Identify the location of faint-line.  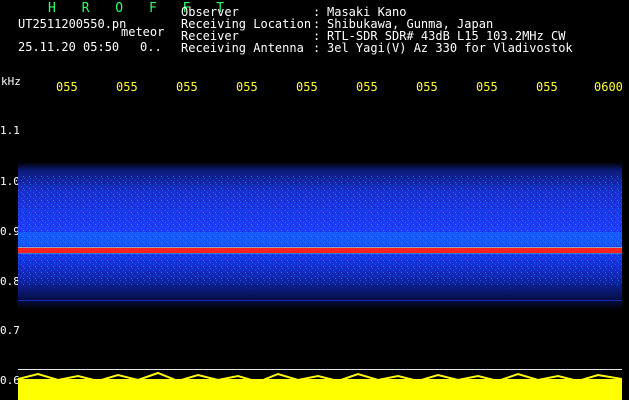
(320, 300).